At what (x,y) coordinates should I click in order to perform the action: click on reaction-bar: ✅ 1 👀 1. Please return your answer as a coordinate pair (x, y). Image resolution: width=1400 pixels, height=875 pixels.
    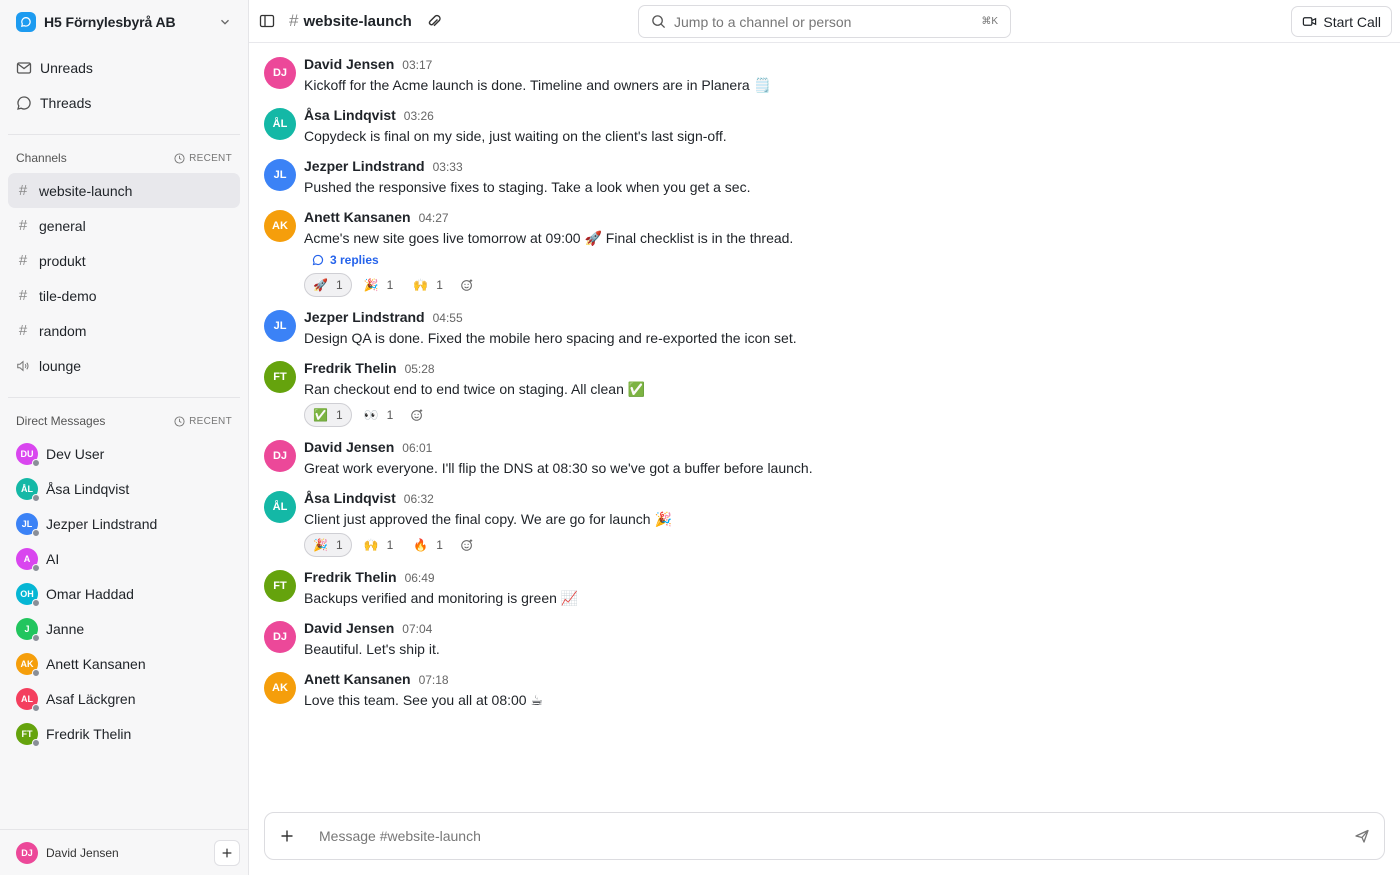
    Looking at the image, I should click on (852, 415).